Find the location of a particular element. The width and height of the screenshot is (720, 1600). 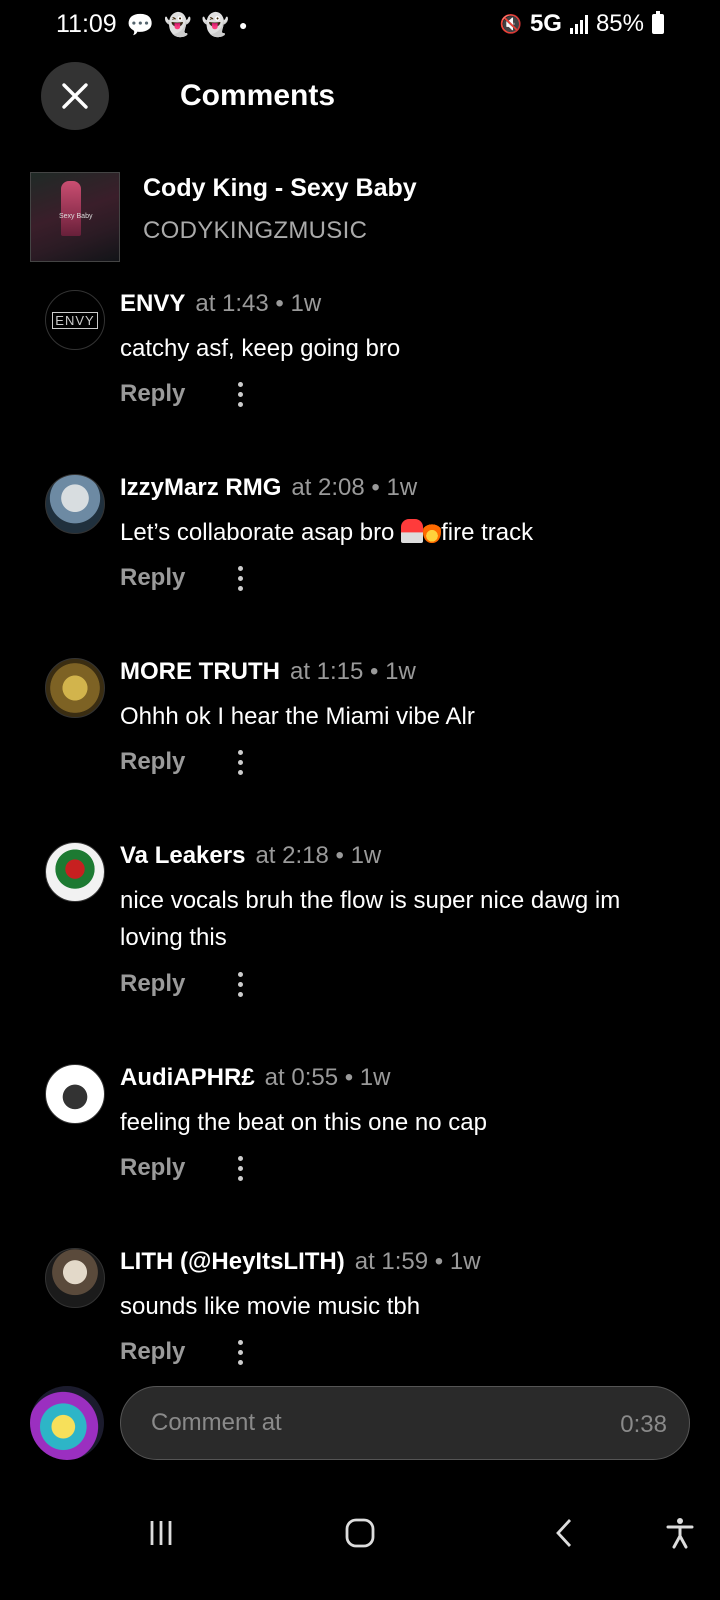

home-icon is located at coordinates (360, 1533).